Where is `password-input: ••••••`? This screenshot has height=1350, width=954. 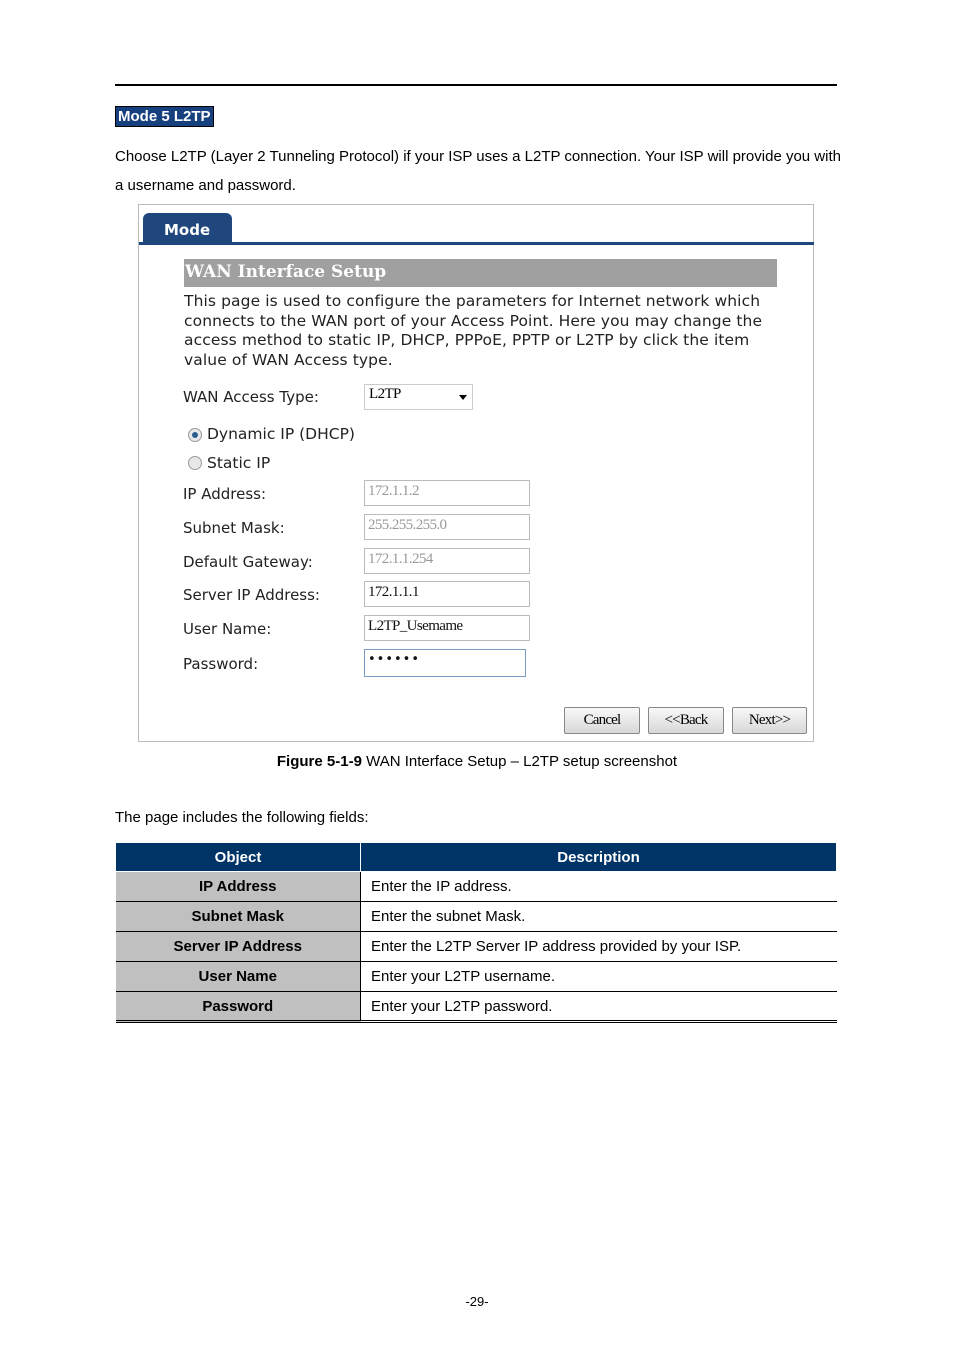 password-input: •••••• is located at coordinates (445, 663).